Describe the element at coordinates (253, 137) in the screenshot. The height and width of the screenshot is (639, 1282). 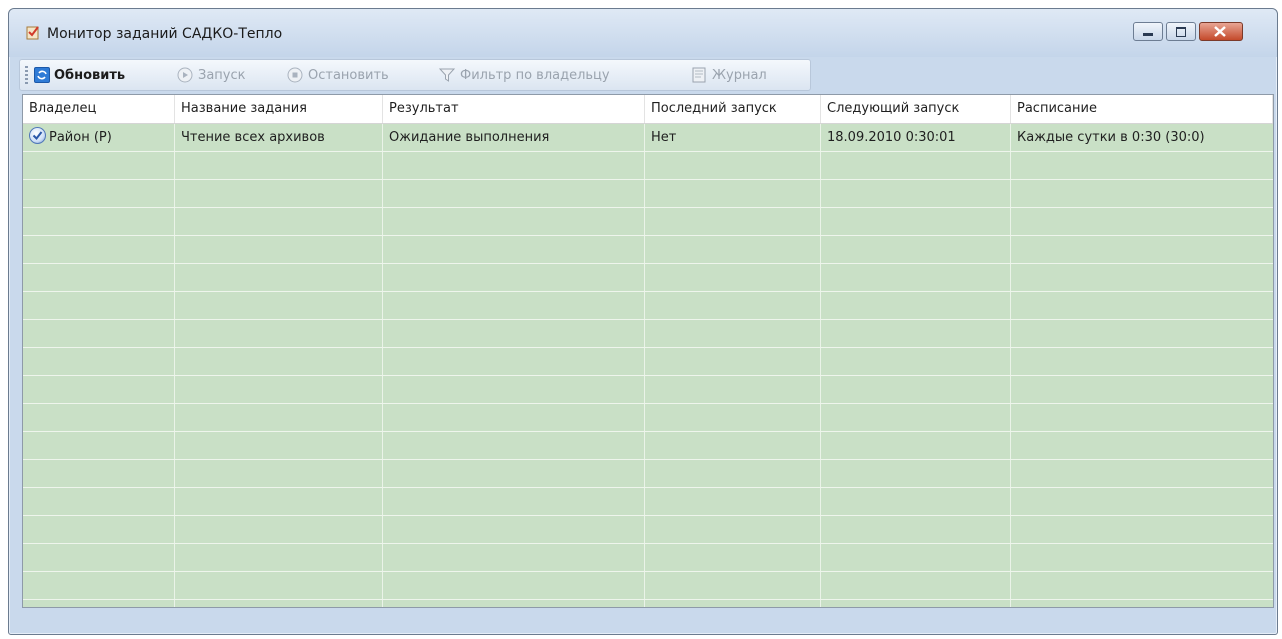
I see `cell-task-name: Чтение всех архивов` at that location.